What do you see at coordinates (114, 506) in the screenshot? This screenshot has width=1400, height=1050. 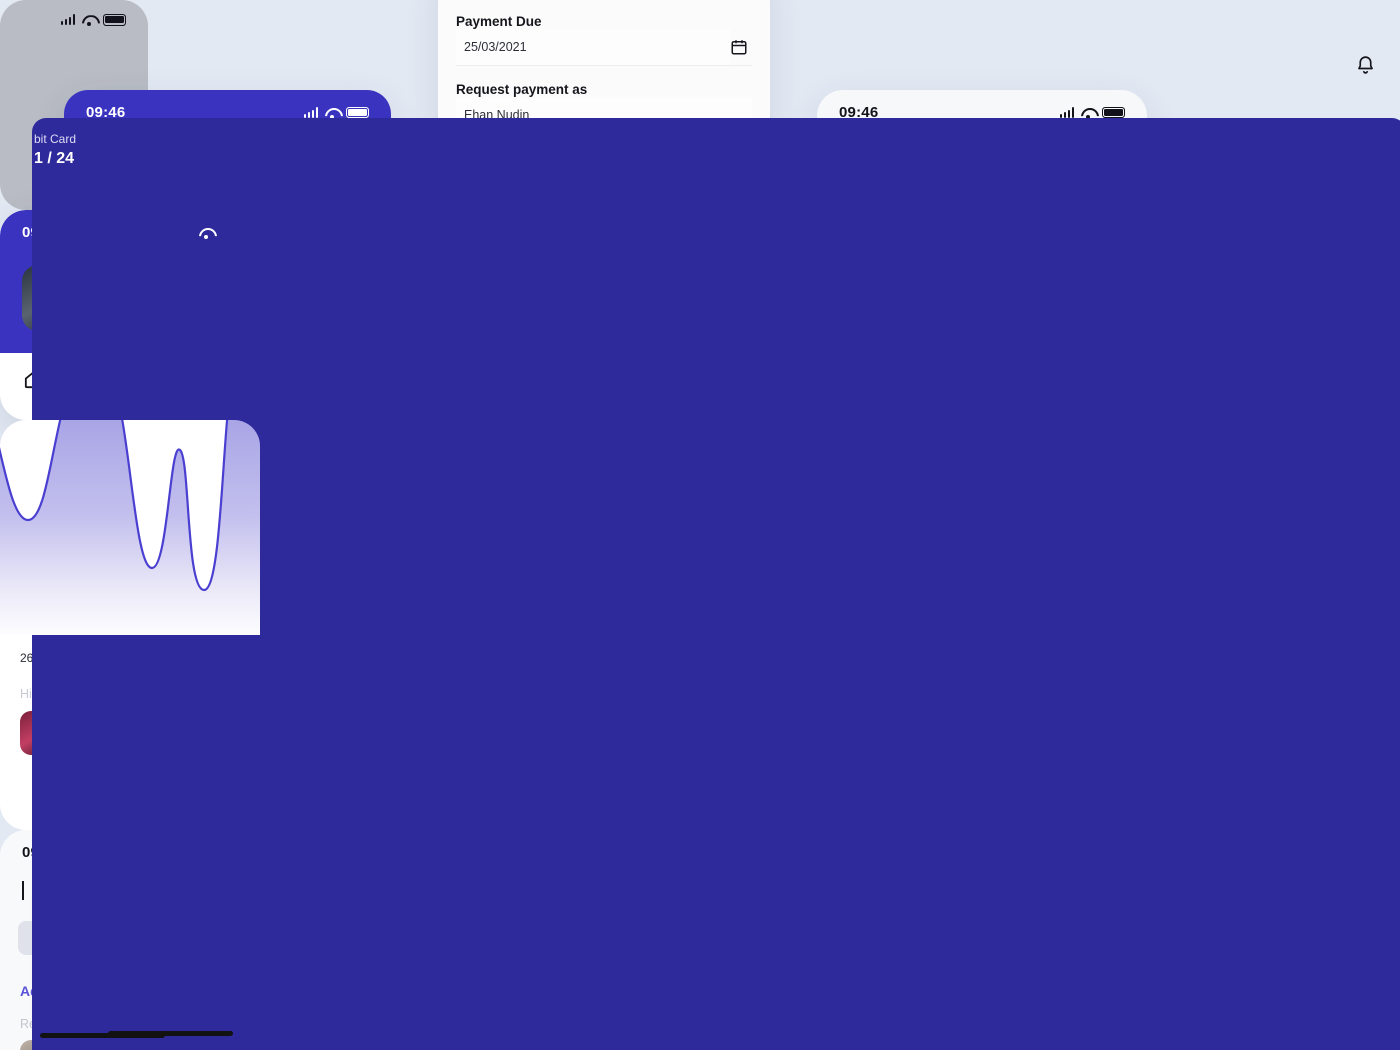 I see `chart-svg` at bounding box center [114, 506].